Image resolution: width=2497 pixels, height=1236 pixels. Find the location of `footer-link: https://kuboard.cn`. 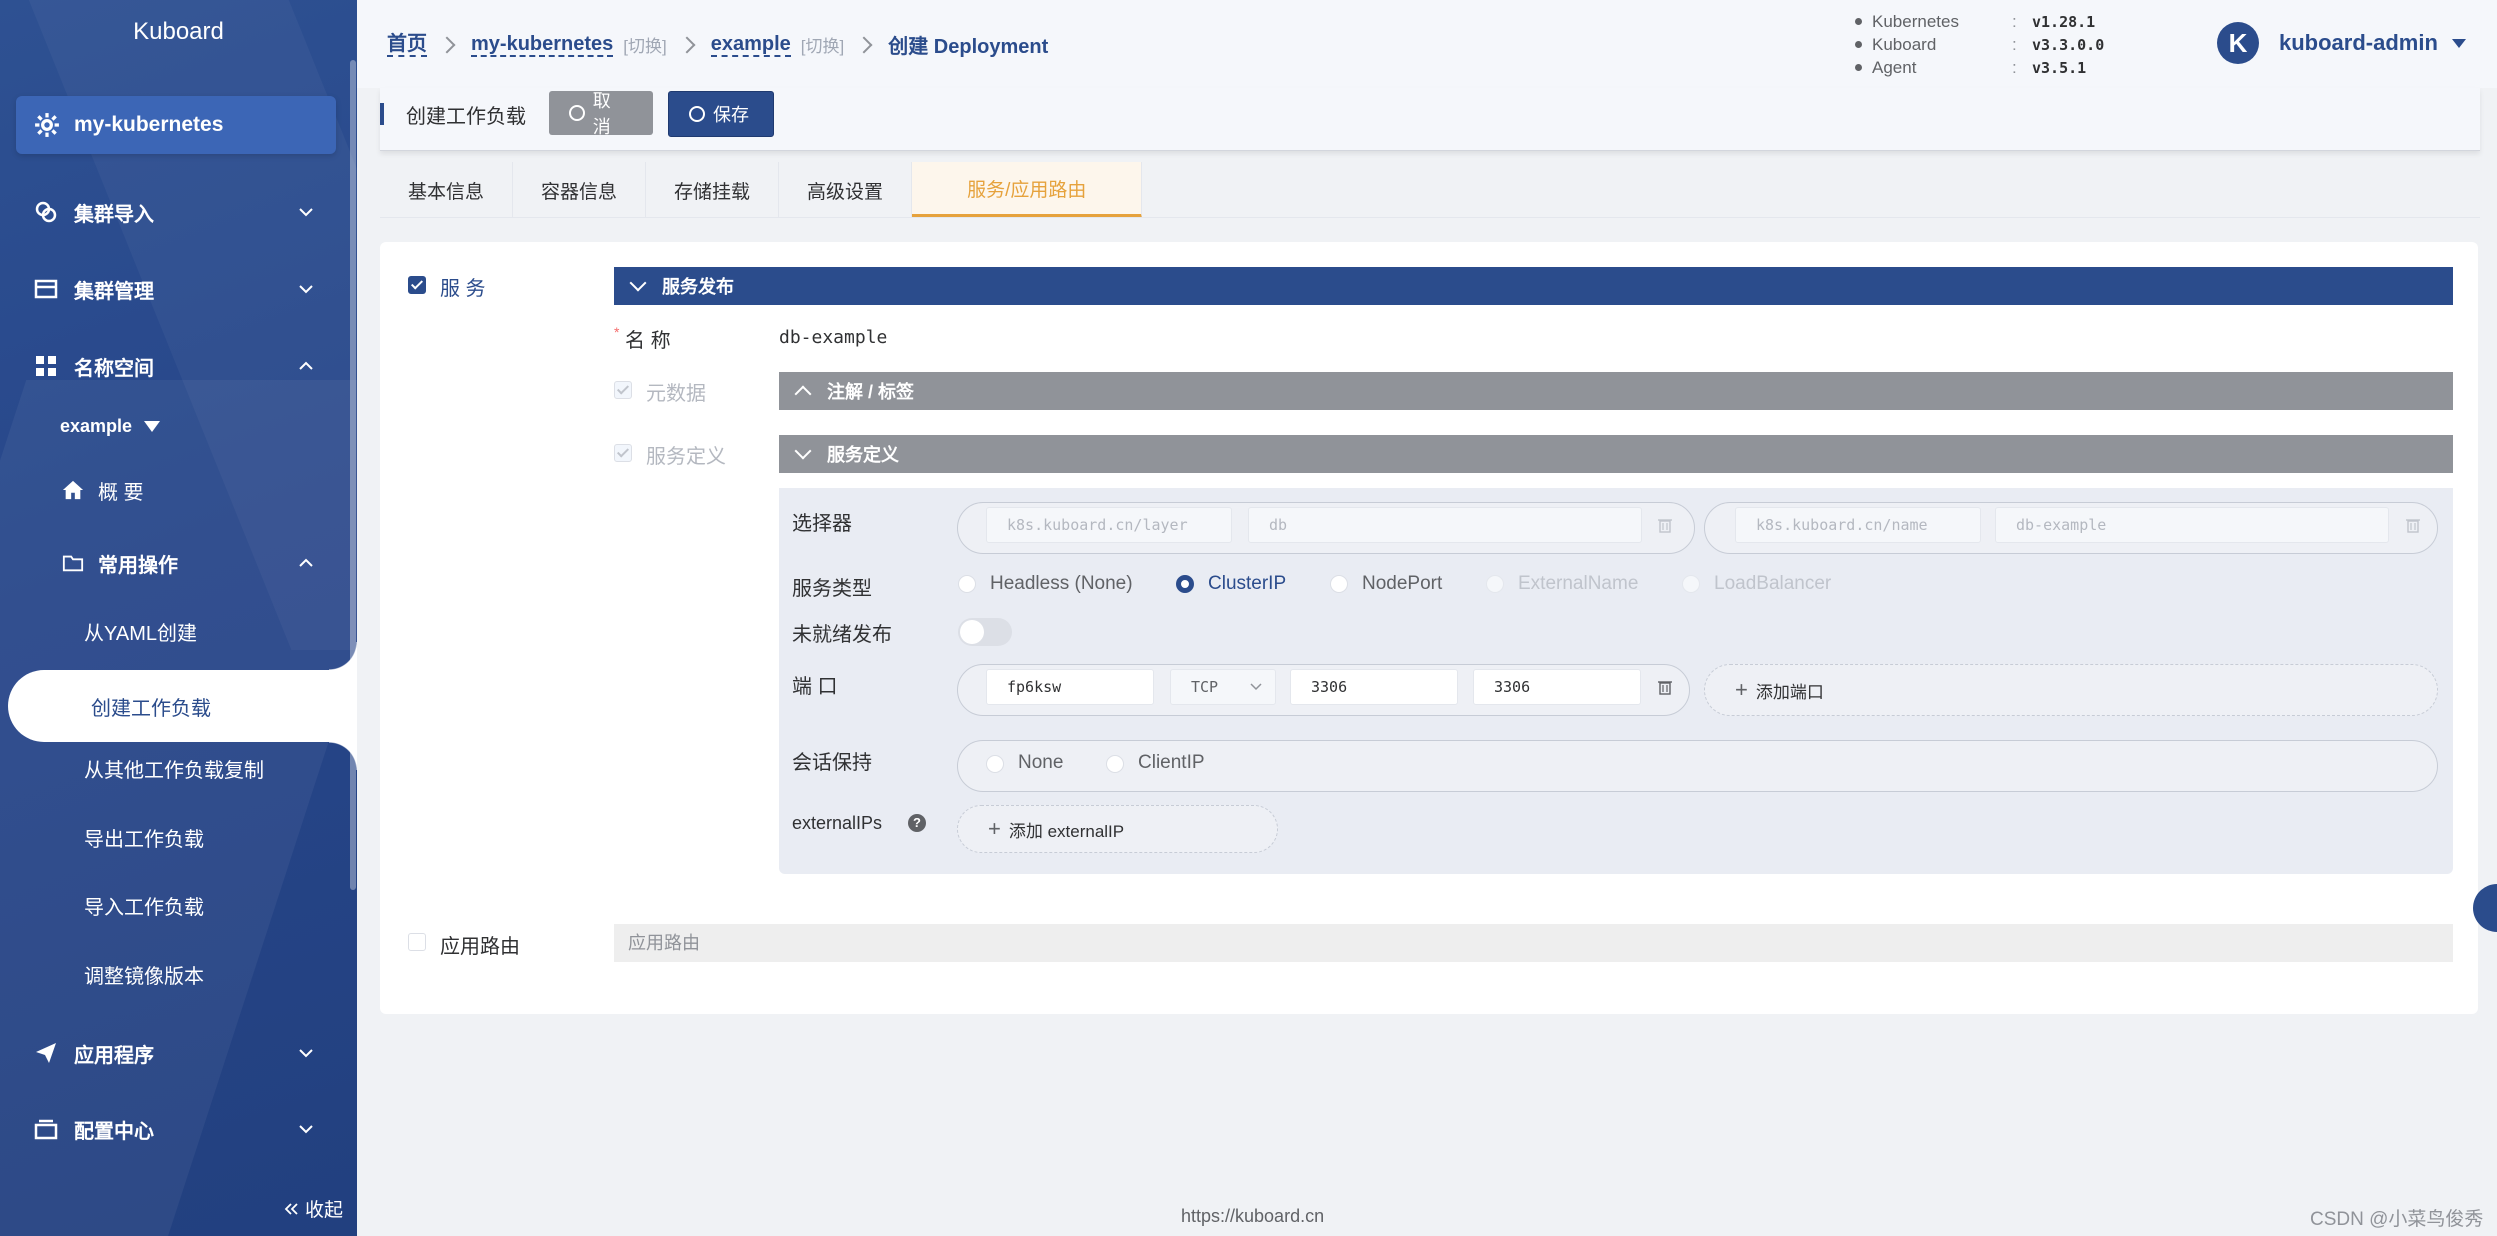

footer-link: https://kuboard.cn is located at coordinates (1252, 1216).